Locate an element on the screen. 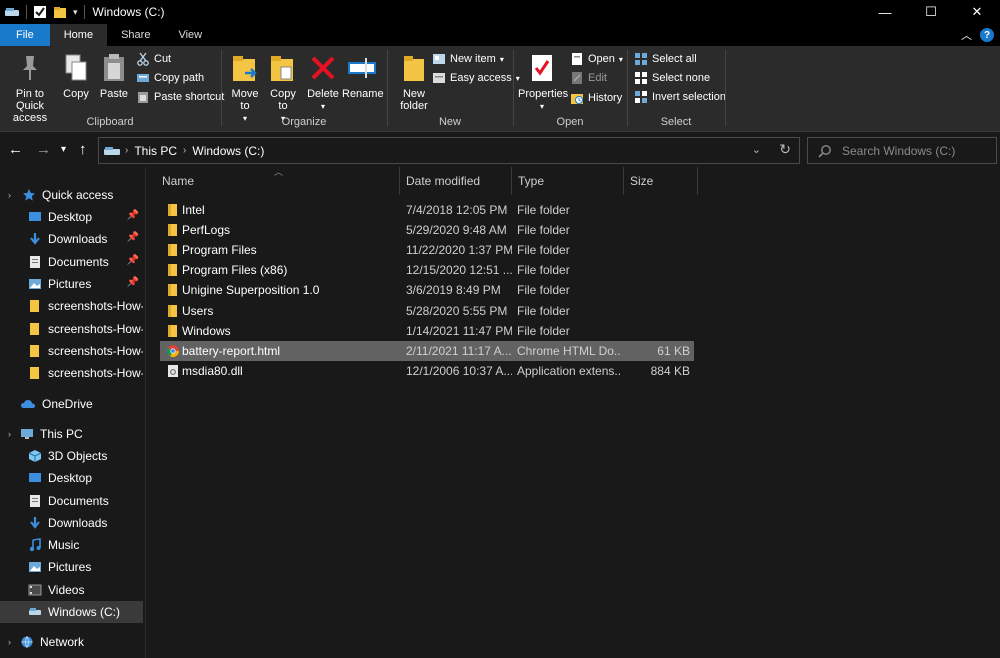  desktop-icon is located at coordinates (35, 477).